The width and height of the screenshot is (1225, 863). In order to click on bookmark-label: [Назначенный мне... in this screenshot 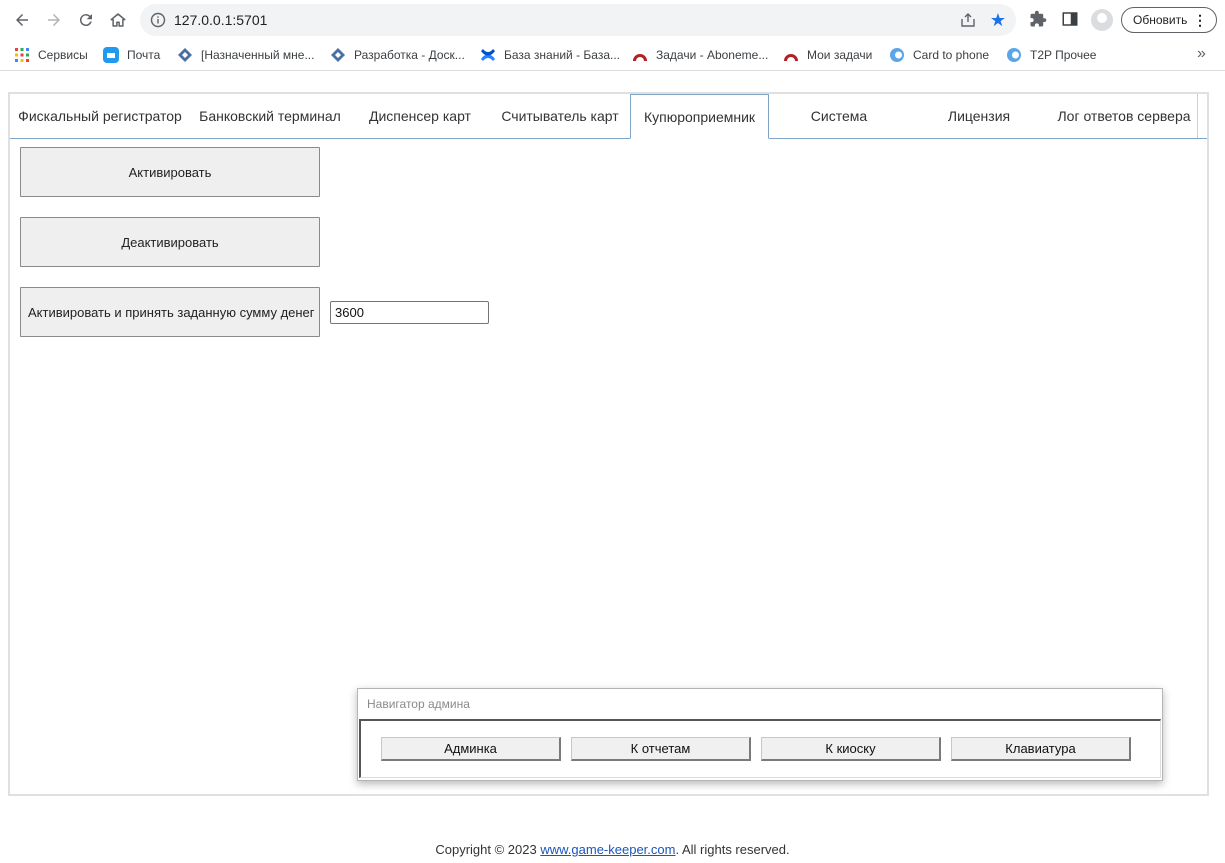, I will do `click(258, 55)`.